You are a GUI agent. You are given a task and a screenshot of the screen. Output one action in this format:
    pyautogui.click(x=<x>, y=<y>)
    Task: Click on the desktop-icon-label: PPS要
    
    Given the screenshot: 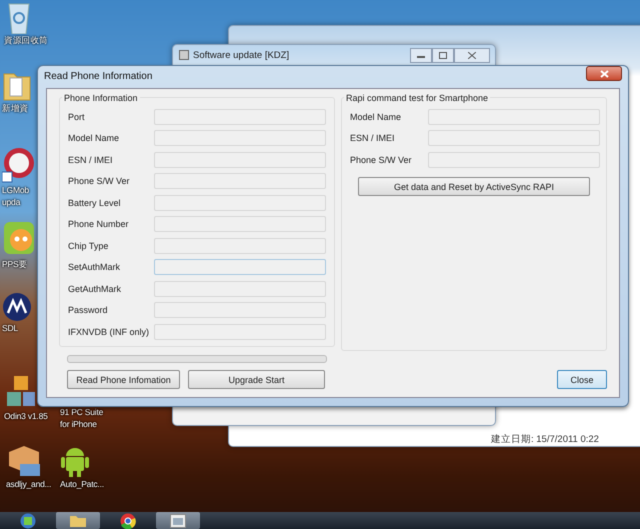 What is the action you would take?
    pyautogui.click(x=15, y=264)
    